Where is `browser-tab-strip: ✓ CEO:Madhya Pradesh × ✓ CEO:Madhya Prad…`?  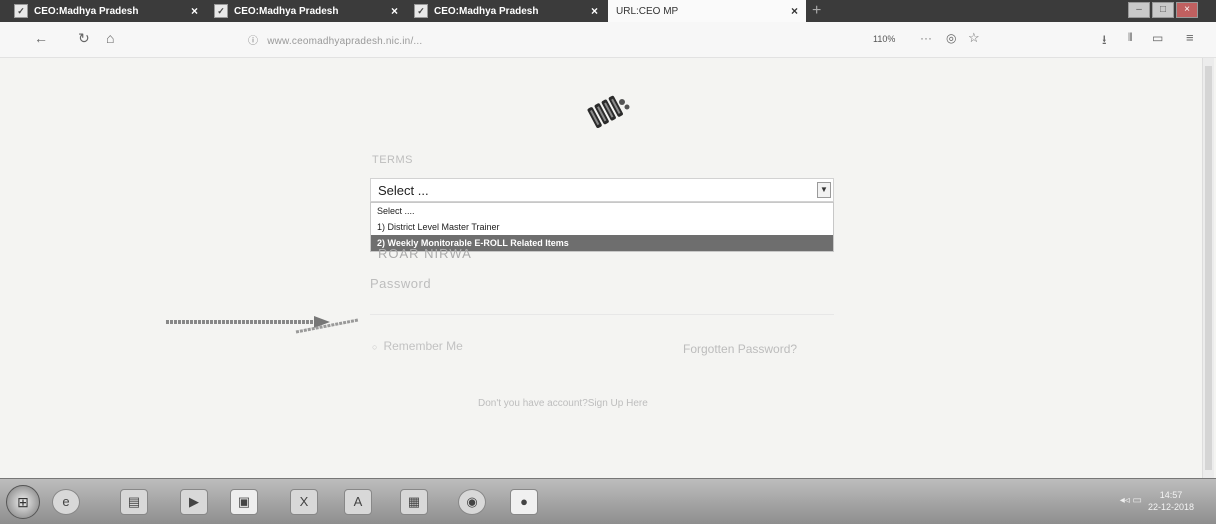 browser-tab-strip: ✓ CEO:Madhya Pradesh × ✓ CEO:Madhya Prad… is located at coordinates (608, 11).